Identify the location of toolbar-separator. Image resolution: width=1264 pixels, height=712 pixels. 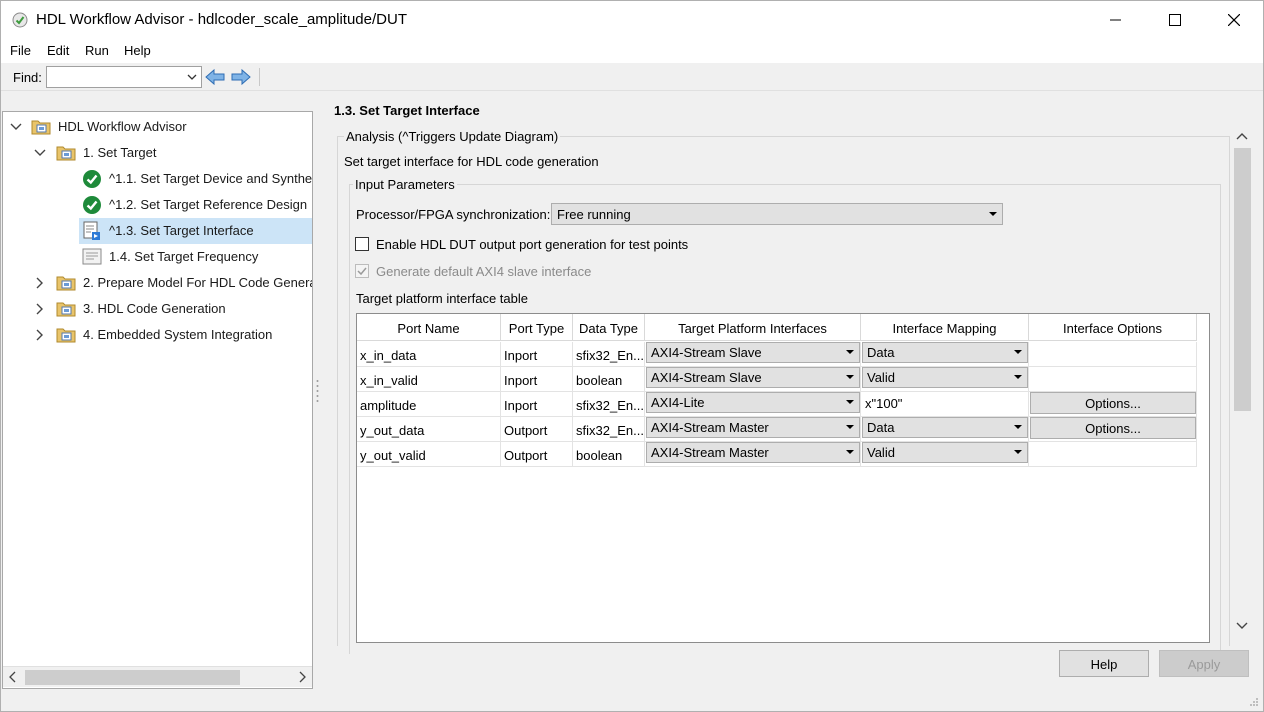
(259, 77).